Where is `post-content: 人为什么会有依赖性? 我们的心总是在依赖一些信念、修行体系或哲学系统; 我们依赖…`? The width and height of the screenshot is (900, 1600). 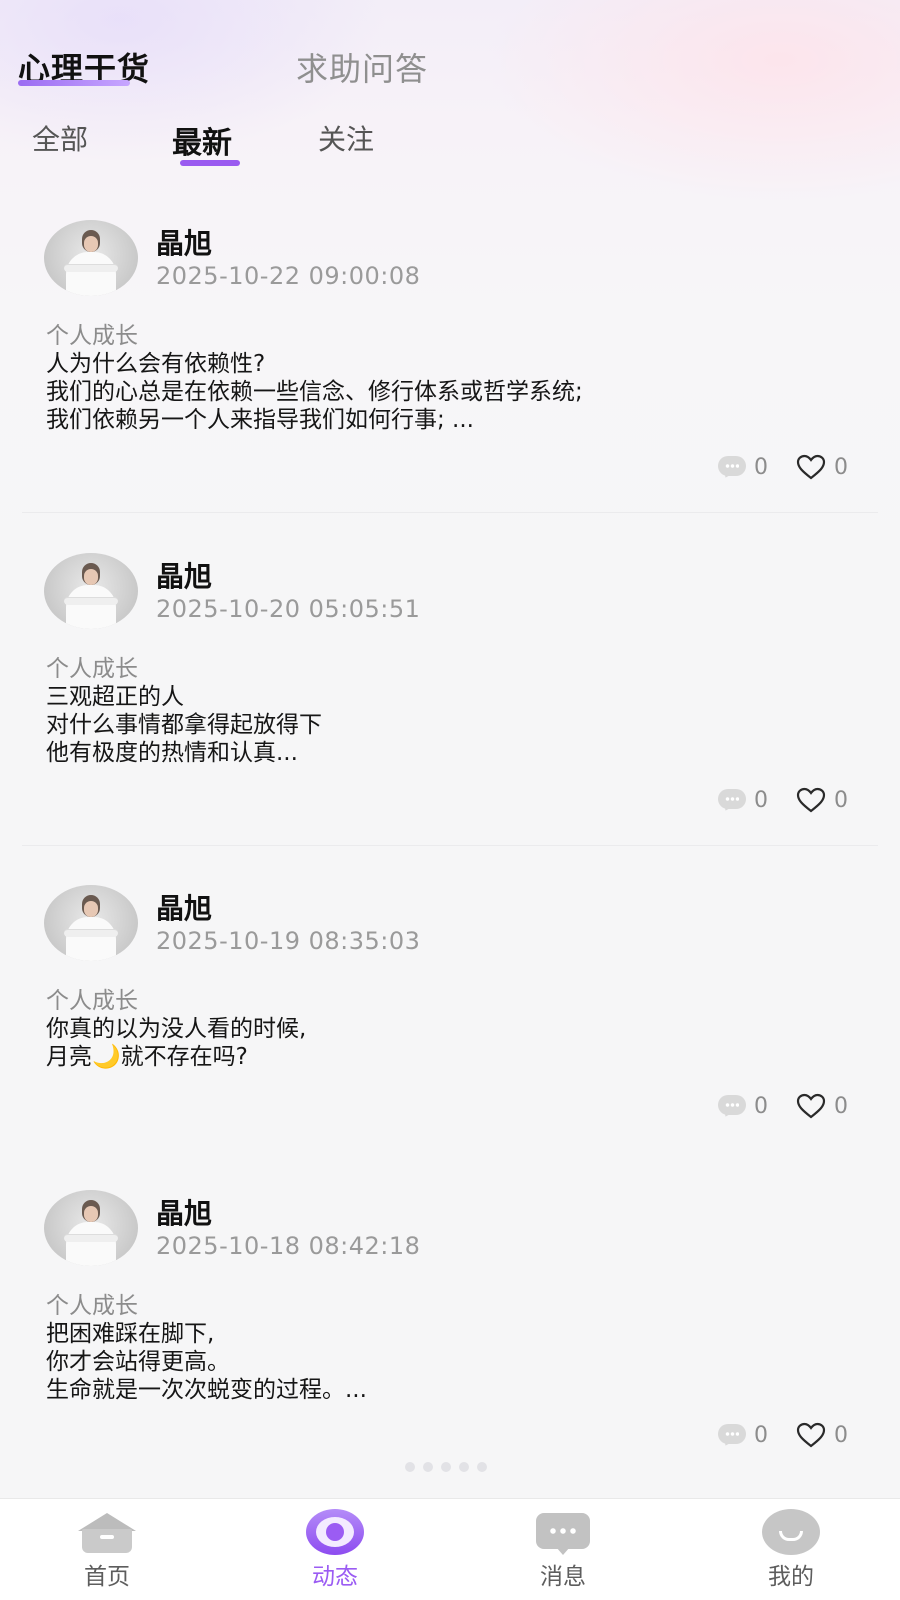
post-content: 人为什么会有依赖性? 我们的心总是在依赖一些信念、修行体系或哲学系统; 我们依赖… is located at coordinates (446, 392).